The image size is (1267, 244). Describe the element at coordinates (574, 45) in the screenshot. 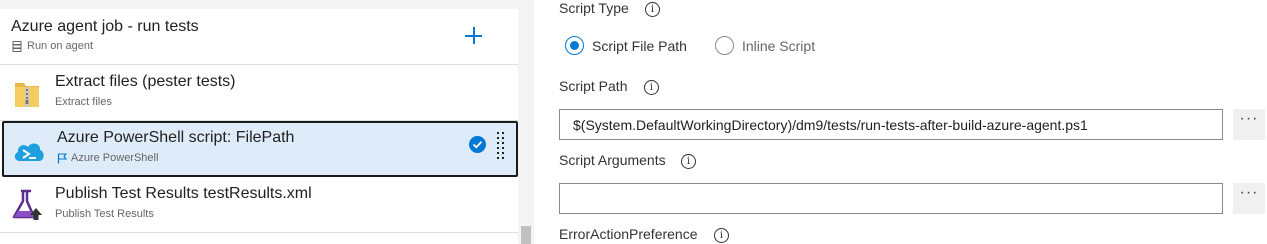

I see `radio-checked-icon` at that location.